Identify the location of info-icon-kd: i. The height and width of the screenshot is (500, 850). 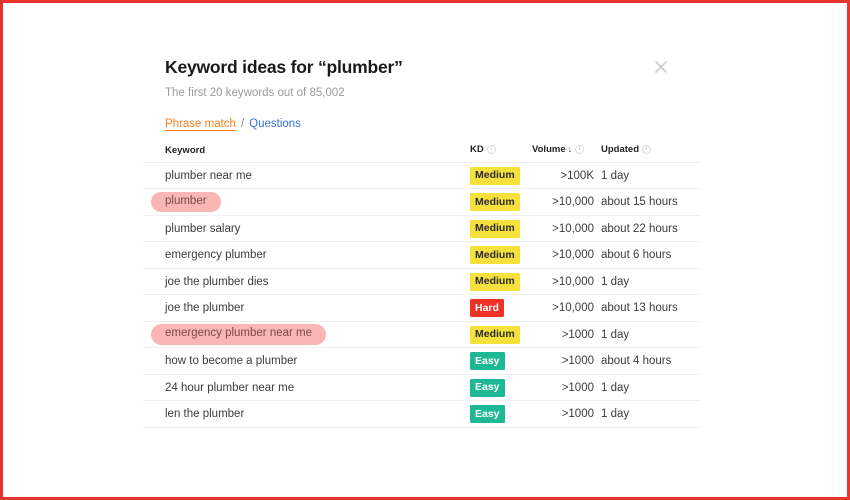
(491, 149).